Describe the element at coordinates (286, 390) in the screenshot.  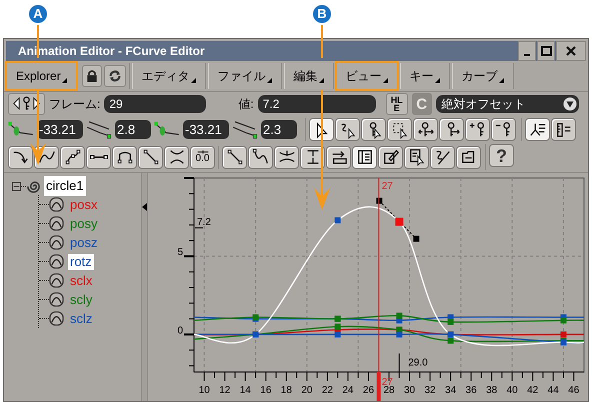
I see `x-tick-label: 18` at that location.